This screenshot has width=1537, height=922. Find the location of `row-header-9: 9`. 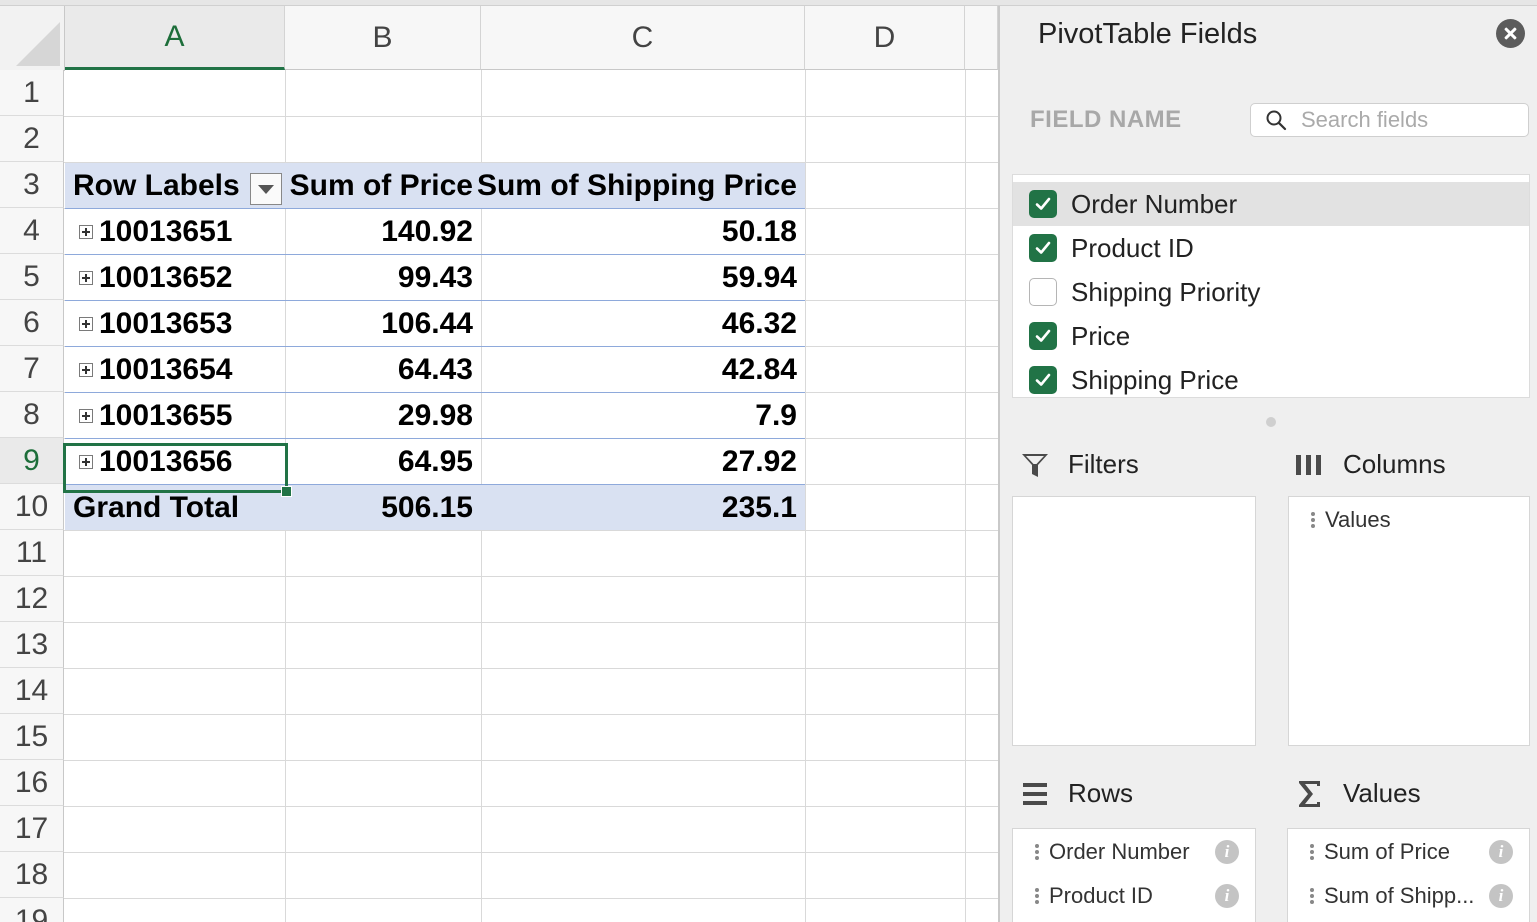

row-header-9: 9 is located at coordinates (32, 461).